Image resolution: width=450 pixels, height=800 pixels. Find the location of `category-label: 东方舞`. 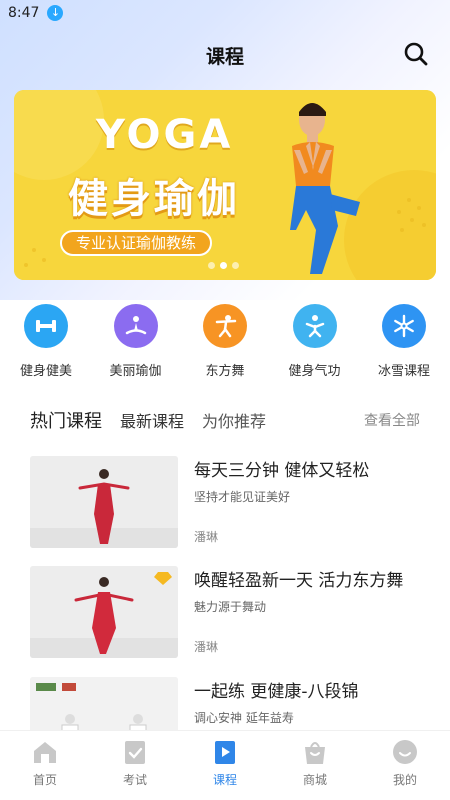

category-label: 东方舞 is located at coordinates (225, 371).